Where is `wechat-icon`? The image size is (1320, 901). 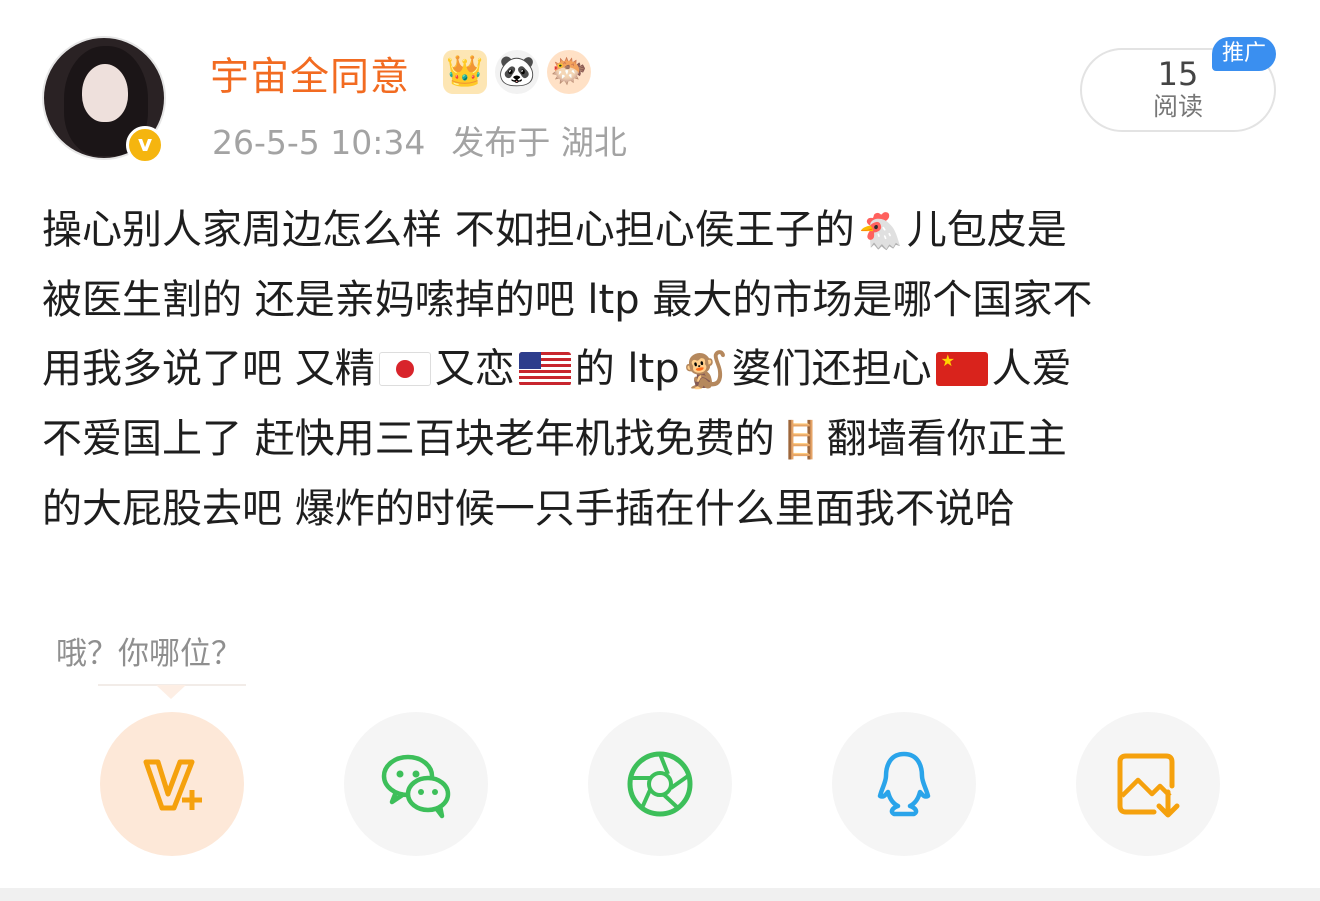
wechat-icon is located at coordinates (416, 786).